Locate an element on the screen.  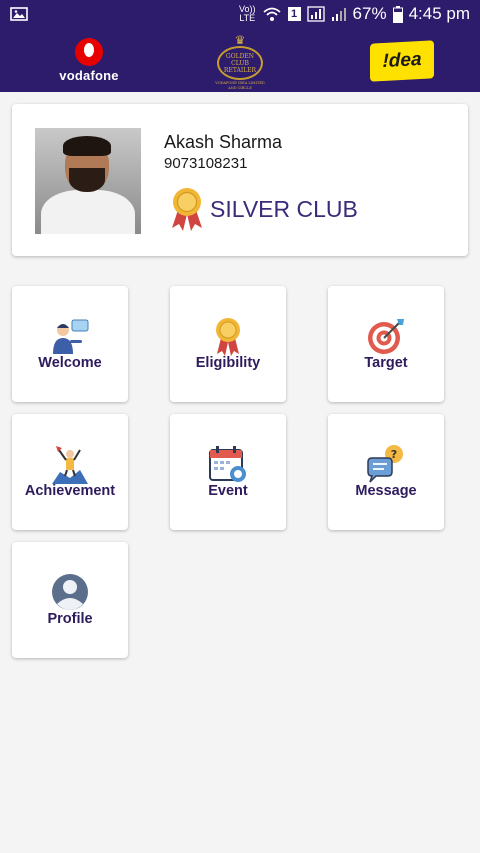
tile-message-label: Message is located at coordinates (386, 491).